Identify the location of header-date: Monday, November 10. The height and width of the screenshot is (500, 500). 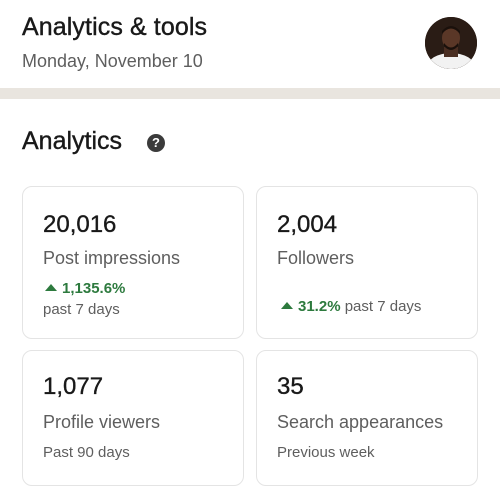
(112, 61).